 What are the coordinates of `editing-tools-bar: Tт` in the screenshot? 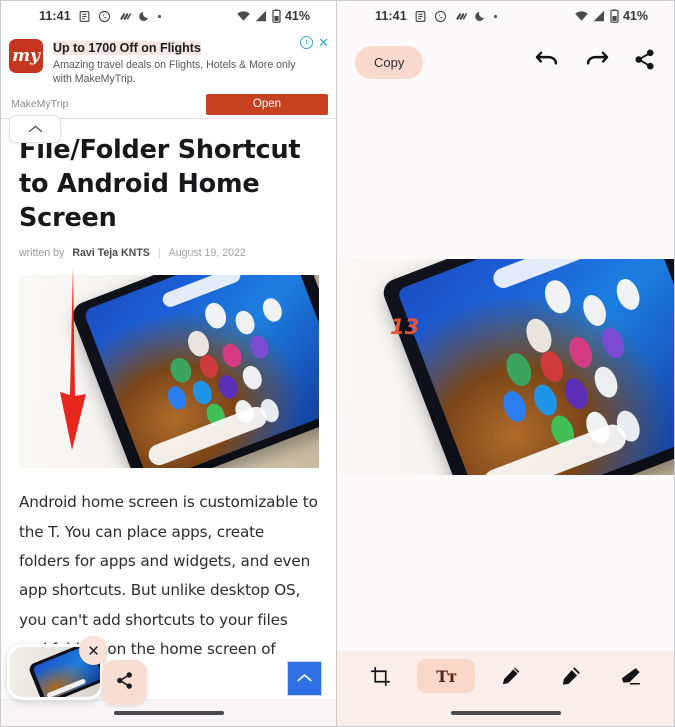 It's located at (505, 688).